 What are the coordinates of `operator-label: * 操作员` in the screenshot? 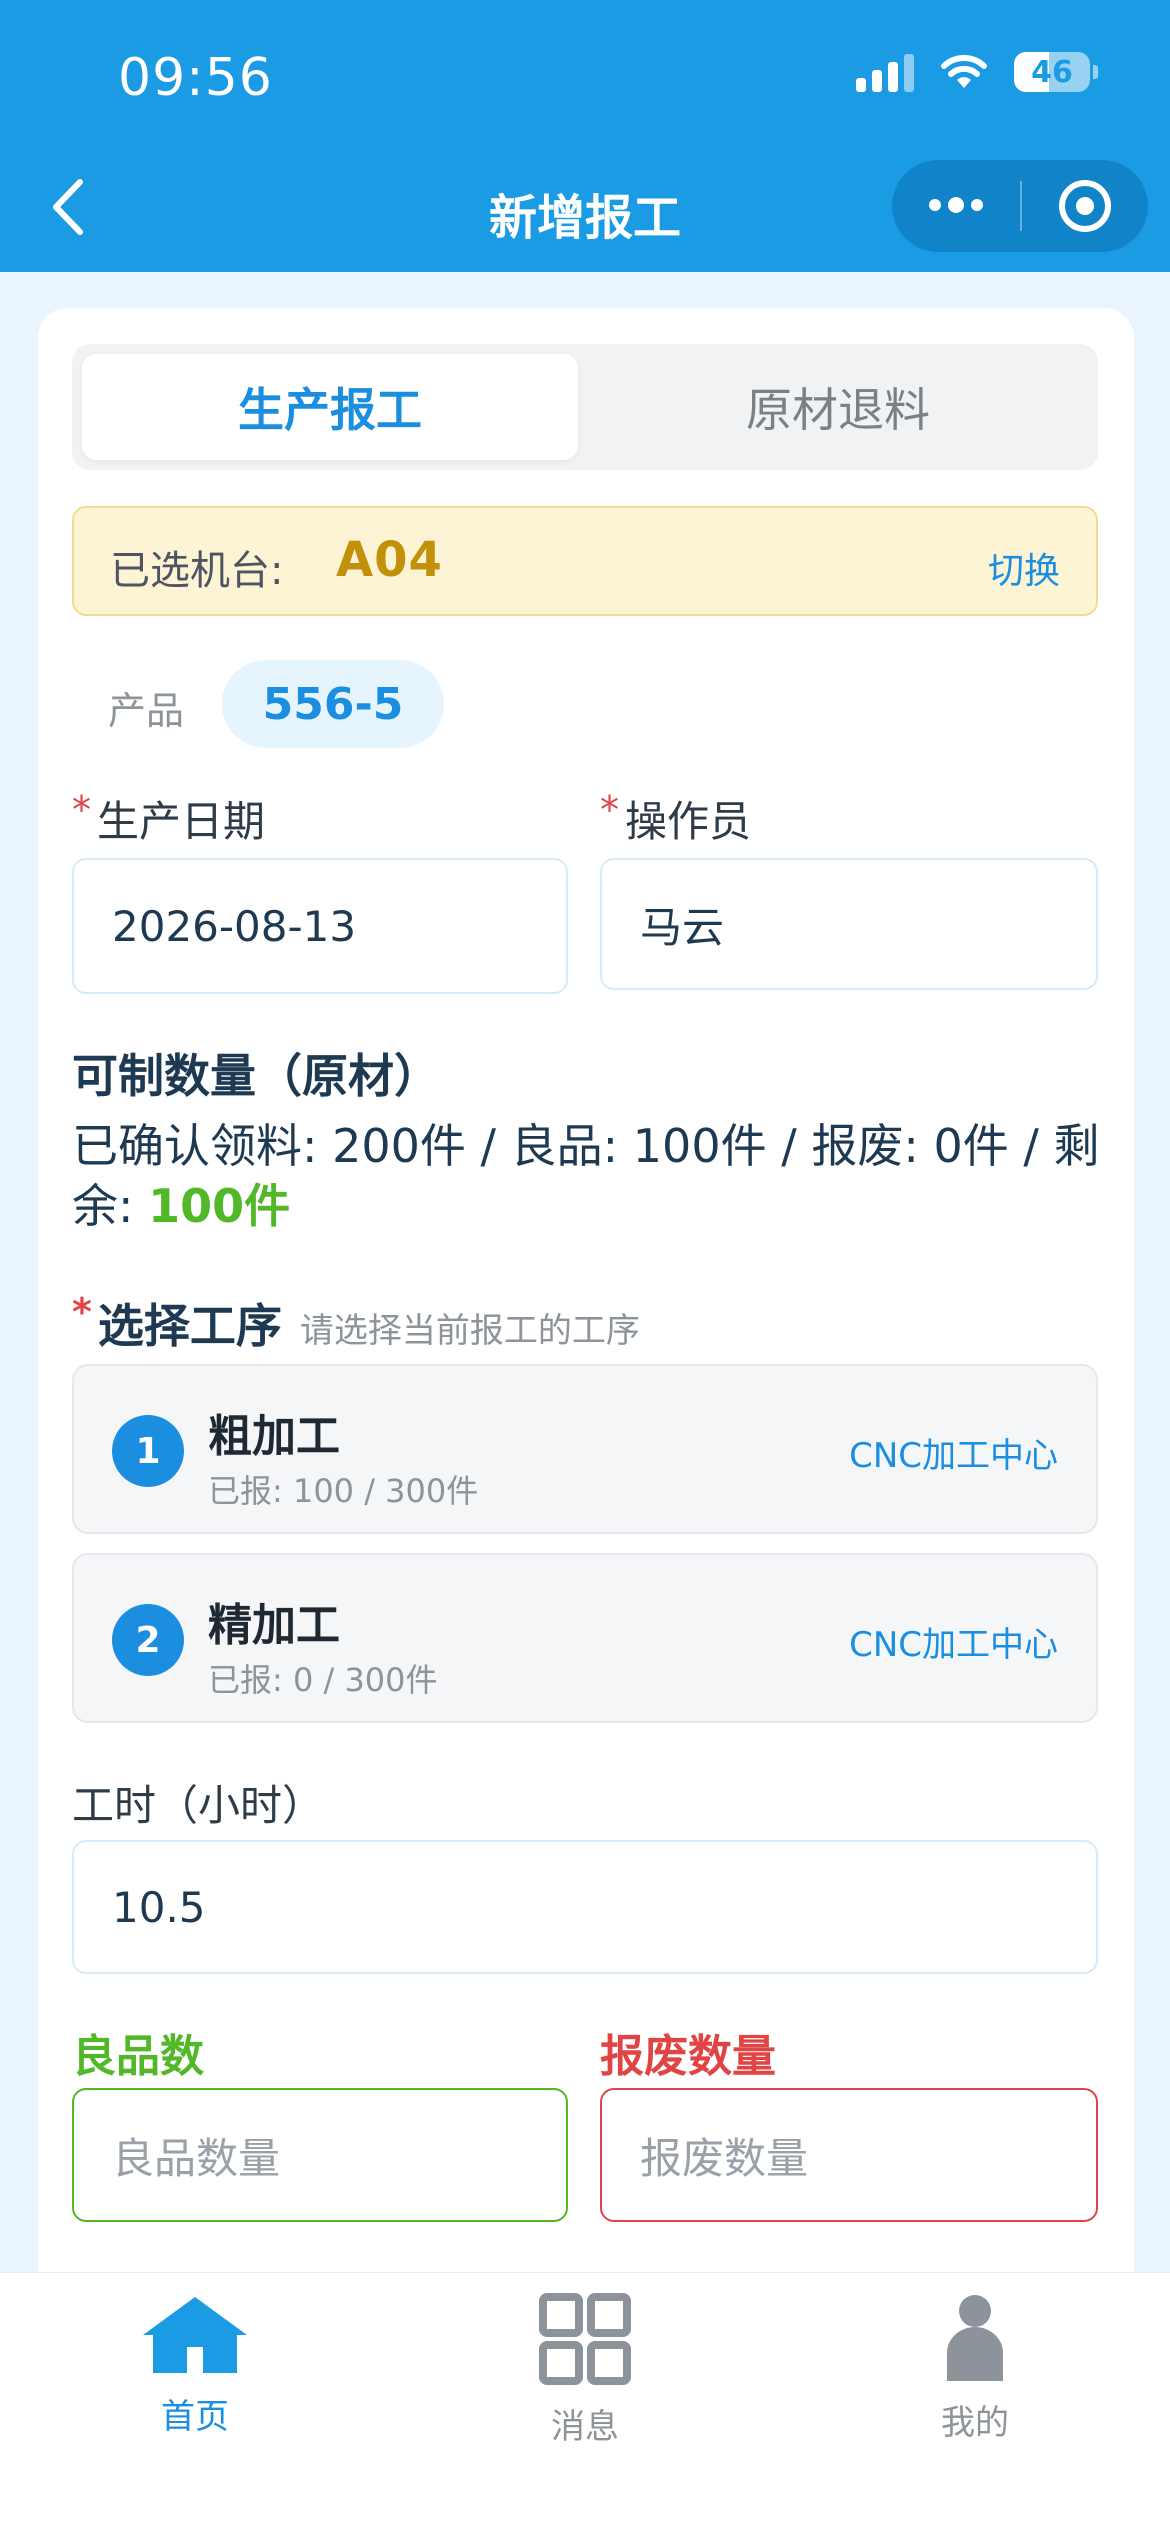 It's located at (676, 817).